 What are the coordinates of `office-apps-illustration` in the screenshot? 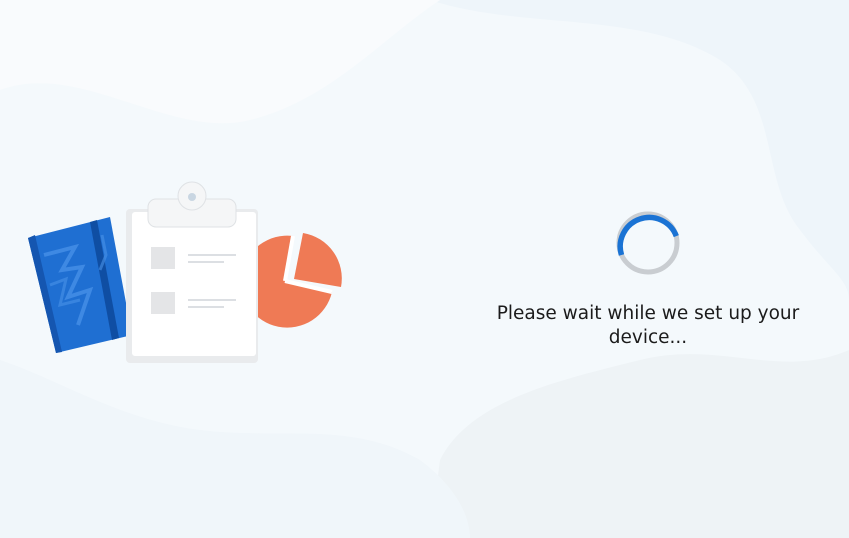 It's located at (185, 272).